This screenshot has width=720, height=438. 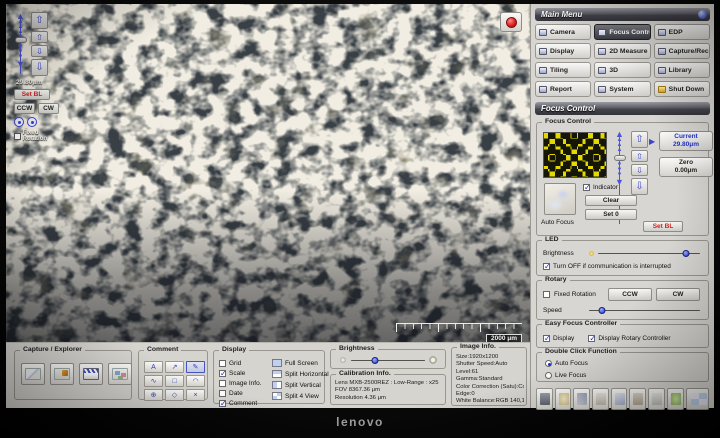 What do you see at coordinates (24, 108) in the screenshot?
I see `overlay-ccw-button: CCW` at bounding box center [24, 108].